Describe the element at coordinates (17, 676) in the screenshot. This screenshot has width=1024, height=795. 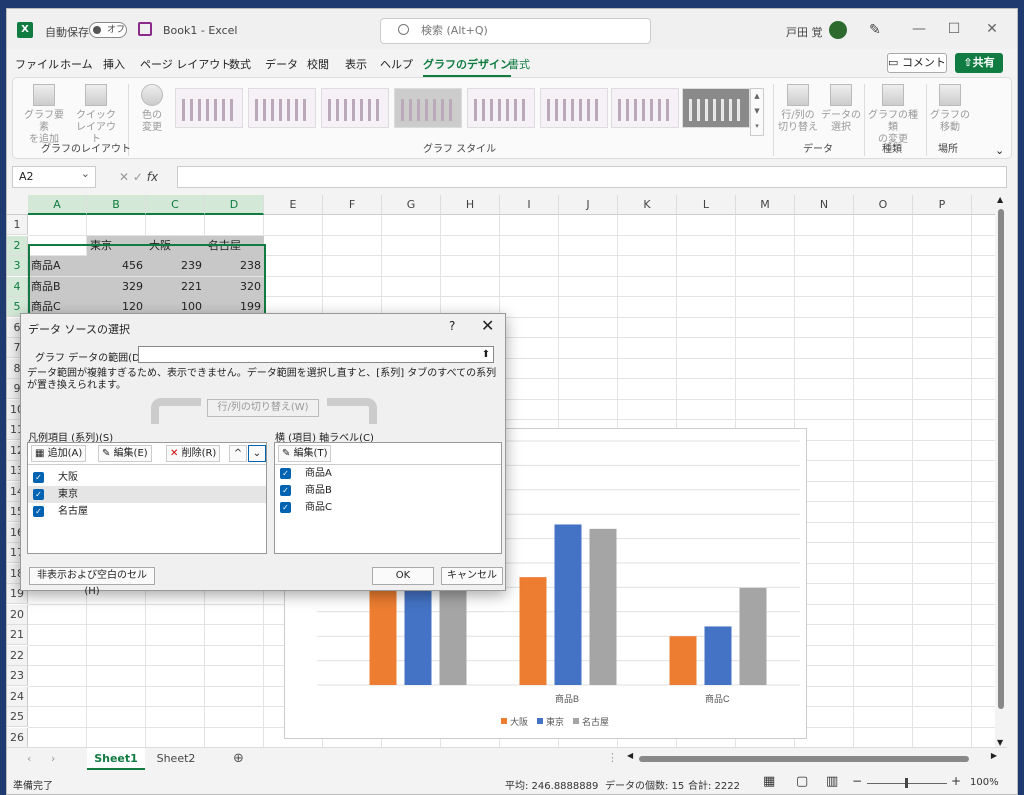
I see `row-header: 23` at that location.